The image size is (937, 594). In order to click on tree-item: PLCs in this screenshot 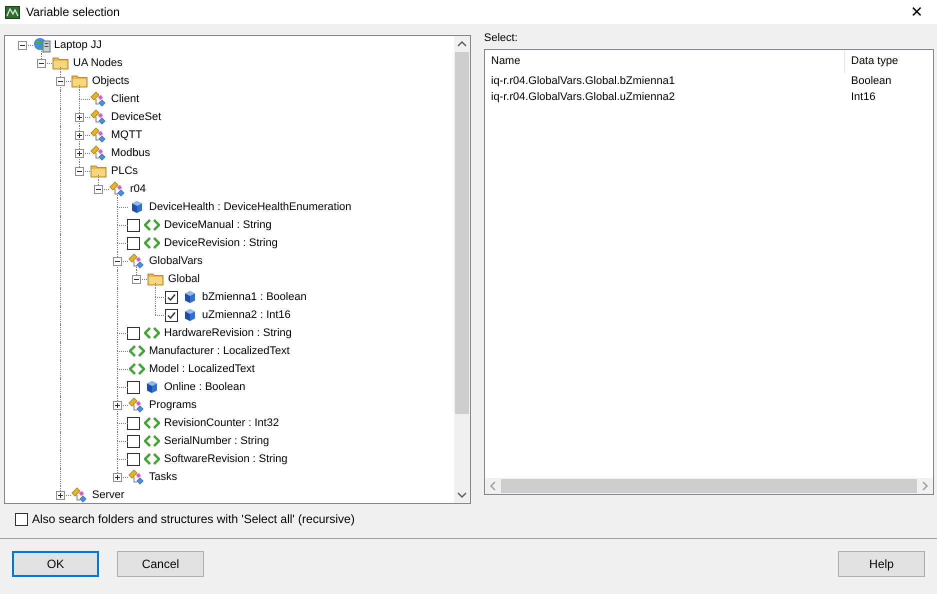, I will do `click(124, 171)`.